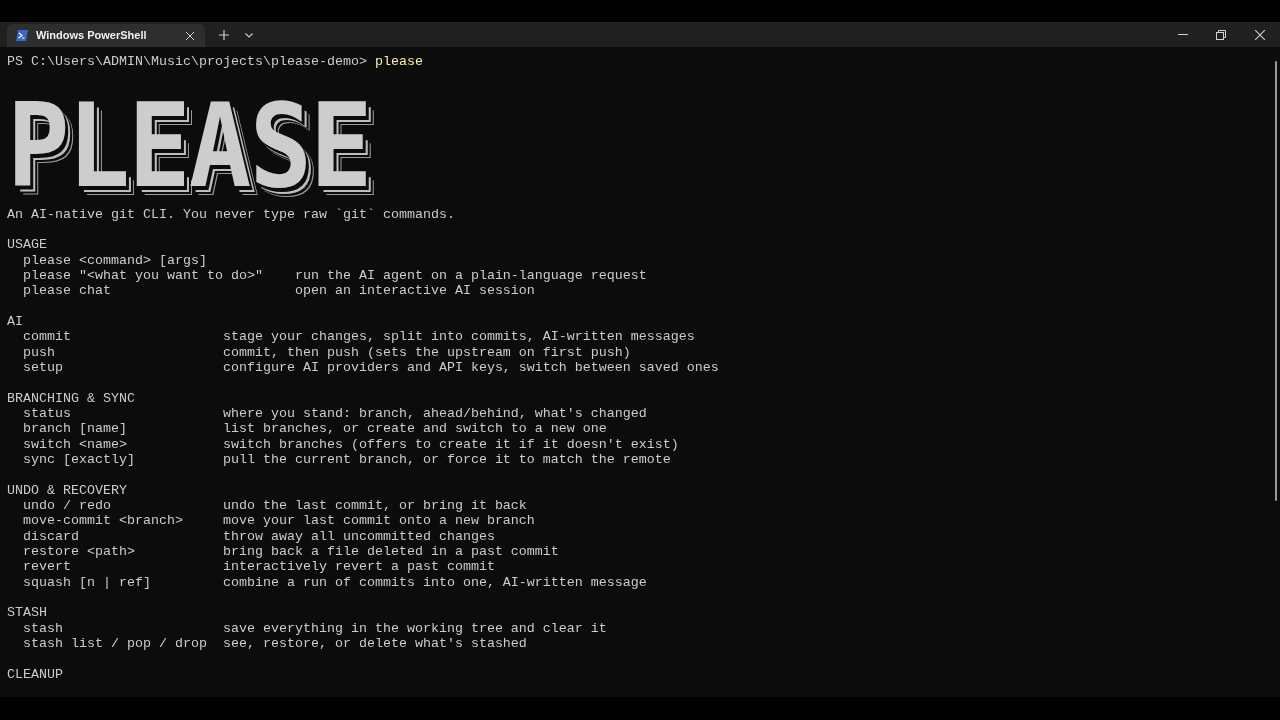 The image size is (1280, 720). I want to click on command-name: please "<what you want to do>", so click(143, 275).